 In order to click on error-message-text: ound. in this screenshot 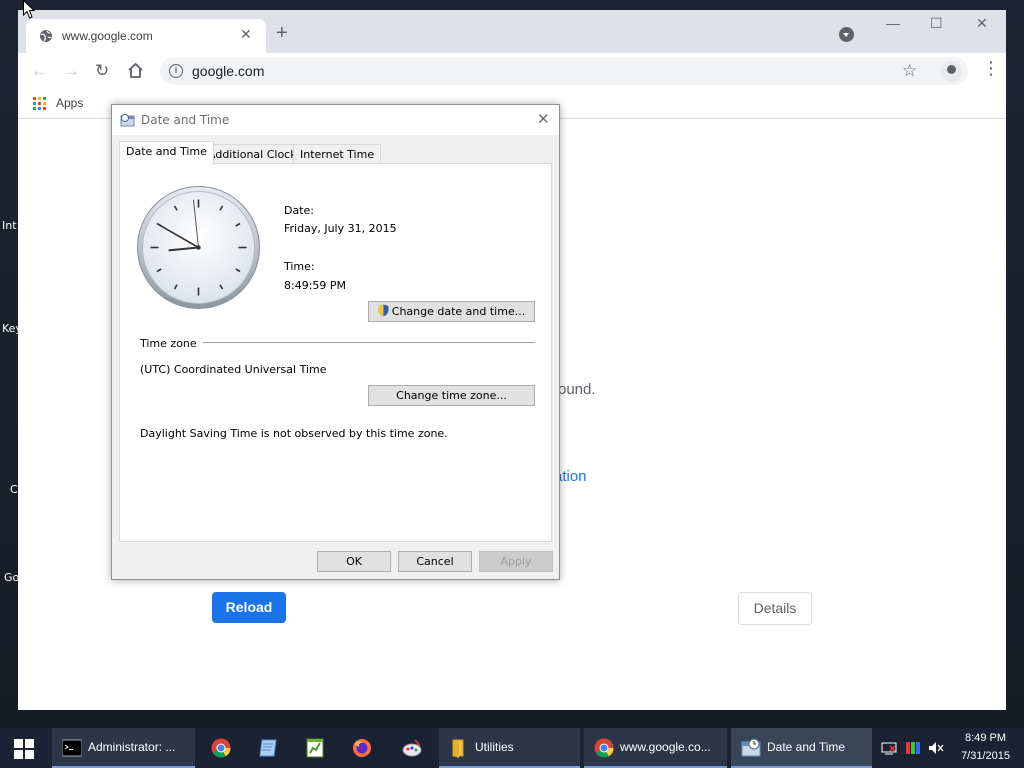, I will do `click(577, 389)`.